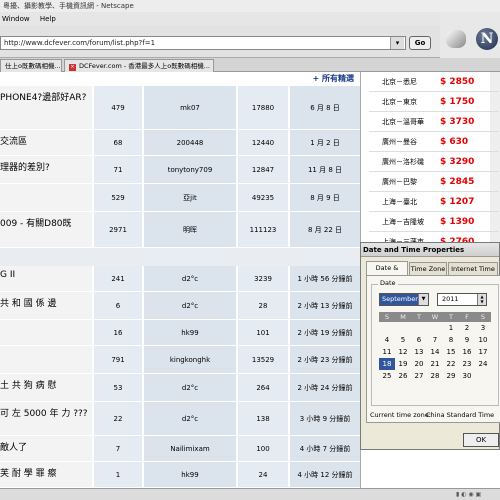  I want to click on table-row: 529 亞jit 49235 8 月 9 日, so click(180, 198).